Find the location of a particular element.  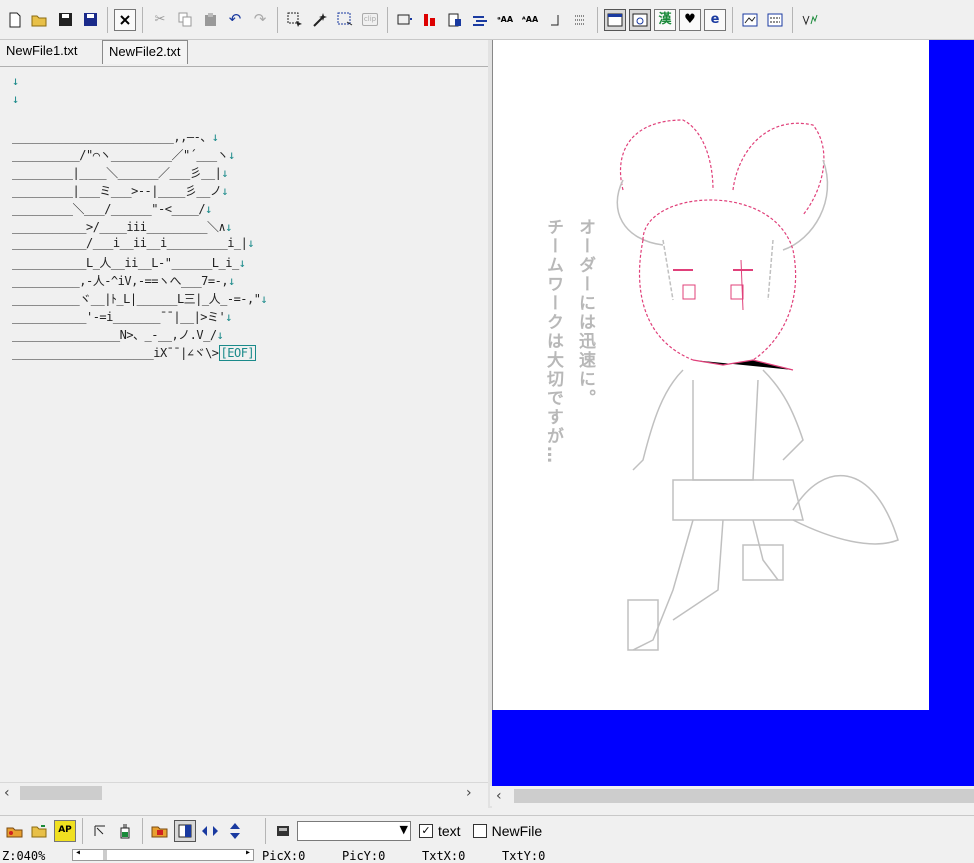

left-right-arrow-icon is located at coordinates (210, 831).